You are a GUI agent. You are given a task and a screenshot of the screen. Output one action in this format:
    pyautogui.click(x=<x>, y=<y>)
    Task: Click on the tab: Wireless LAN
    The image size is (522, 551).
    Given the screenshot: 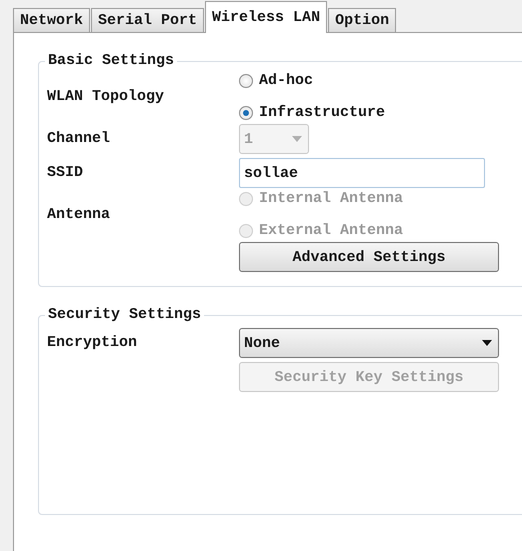 What is the action you would take?
    pyautogui.click(x=266, y=17)
    